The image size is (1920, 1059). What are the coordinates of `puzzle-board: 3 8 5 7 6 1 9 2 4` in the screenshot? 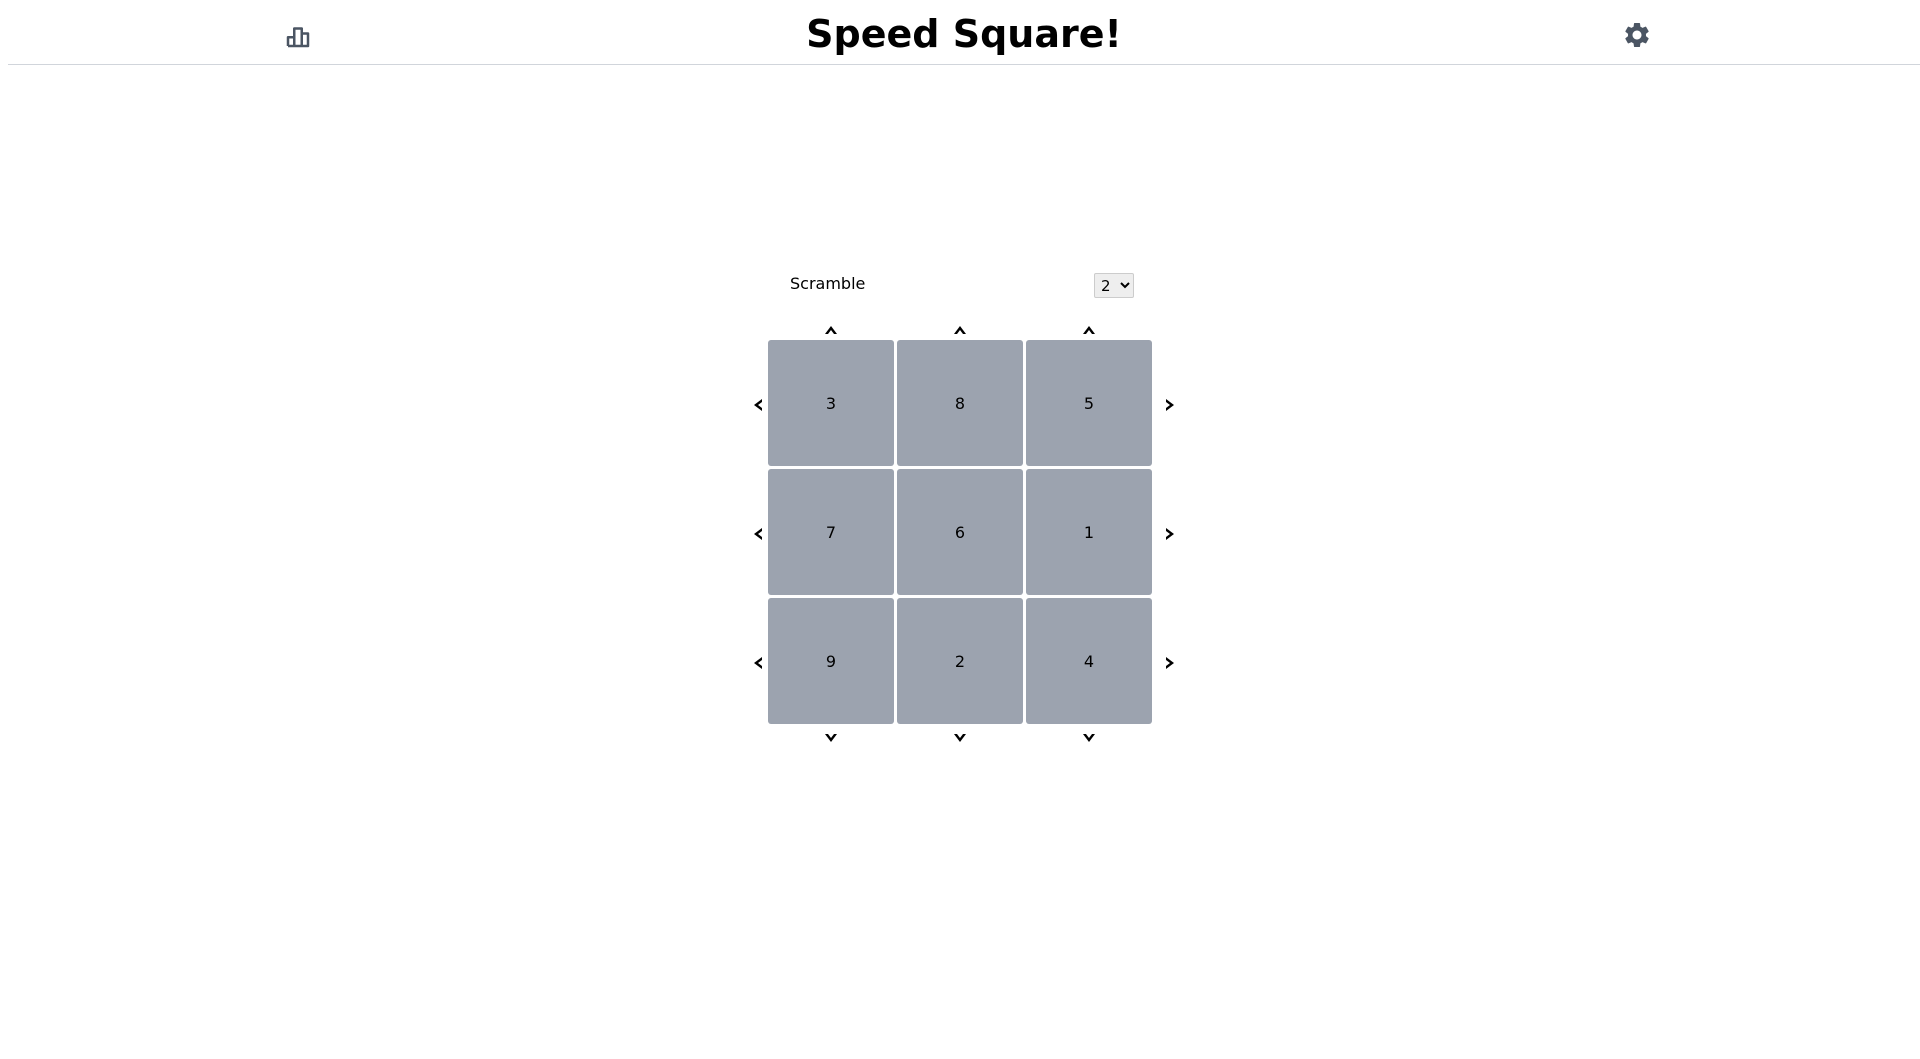 It's located at (964, 536).